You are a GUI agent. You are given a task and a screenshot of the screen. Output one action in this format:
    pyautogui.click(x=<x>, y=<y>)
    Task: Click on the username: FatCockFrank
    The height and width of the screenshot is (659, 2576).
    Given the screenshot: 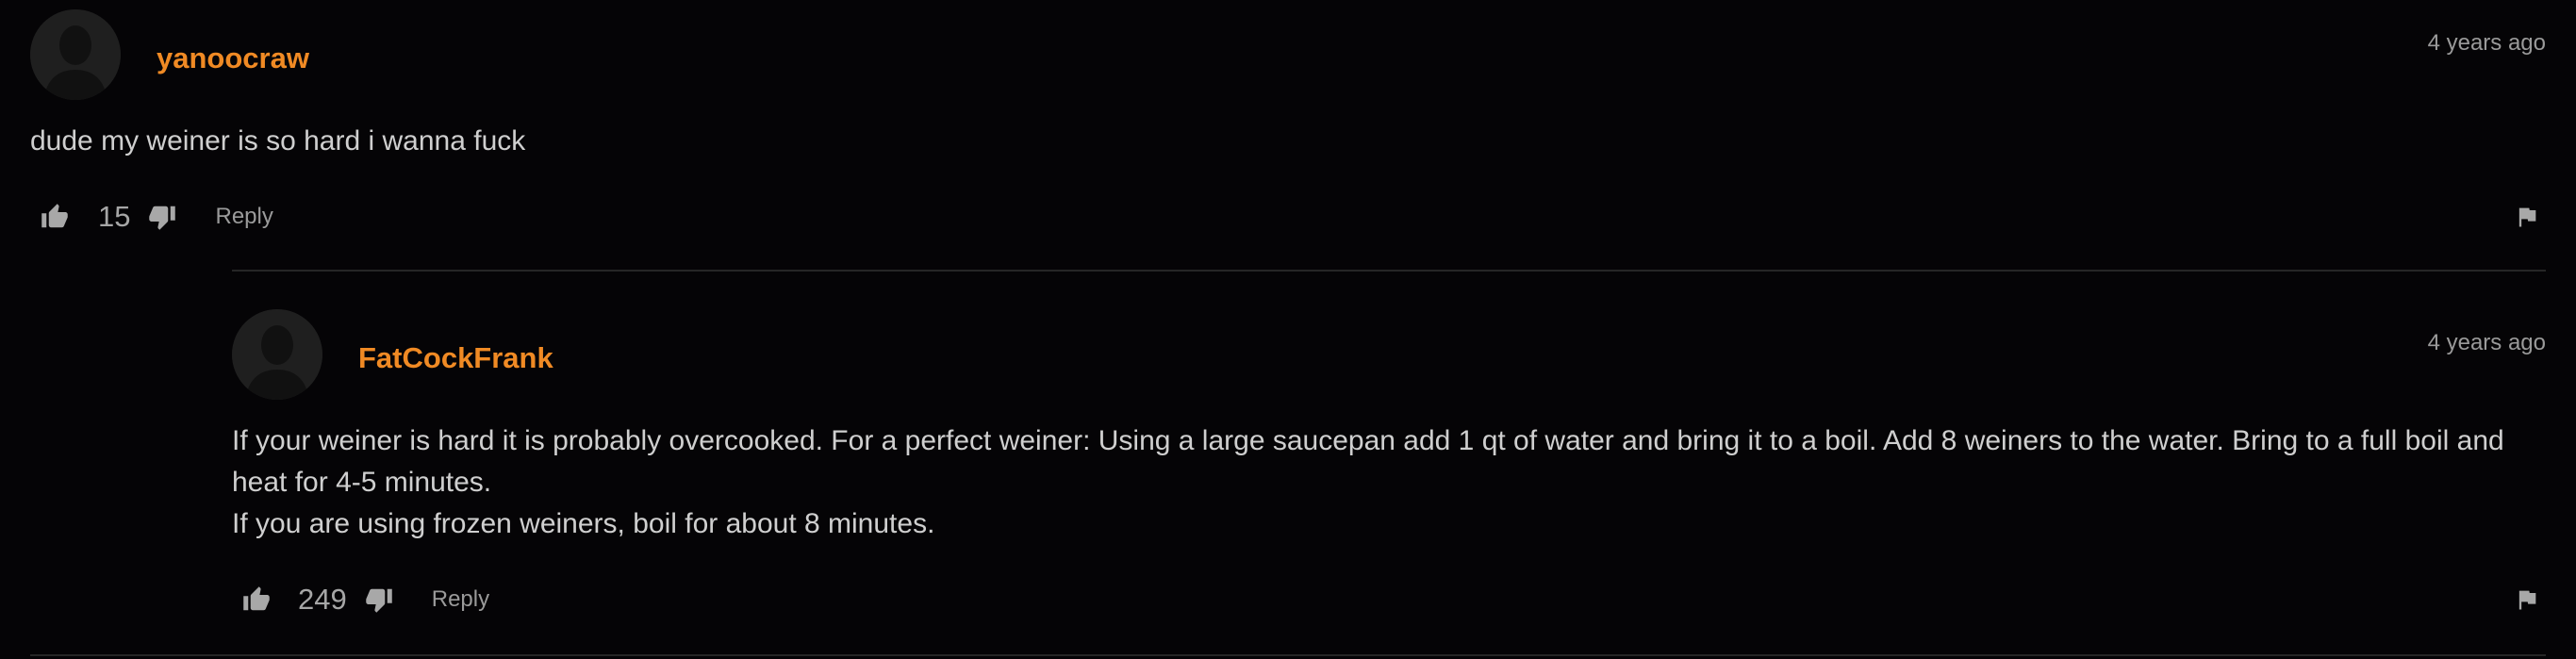 What is the action you would take?
    pyautogui.click(x=455, y=358)
    